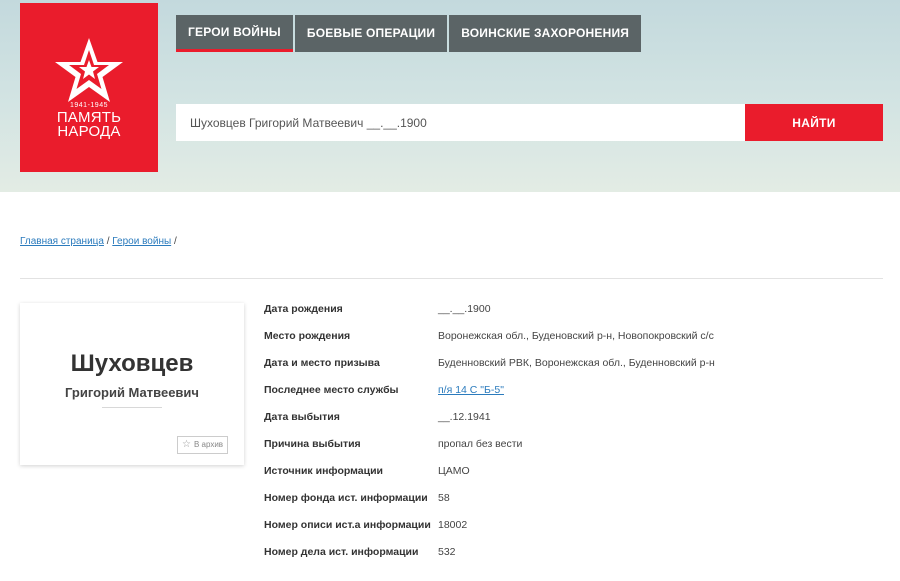  I want to click on logo: 1941-1945 ПАМЯТЬ НАРОДА, so click(89, 87).